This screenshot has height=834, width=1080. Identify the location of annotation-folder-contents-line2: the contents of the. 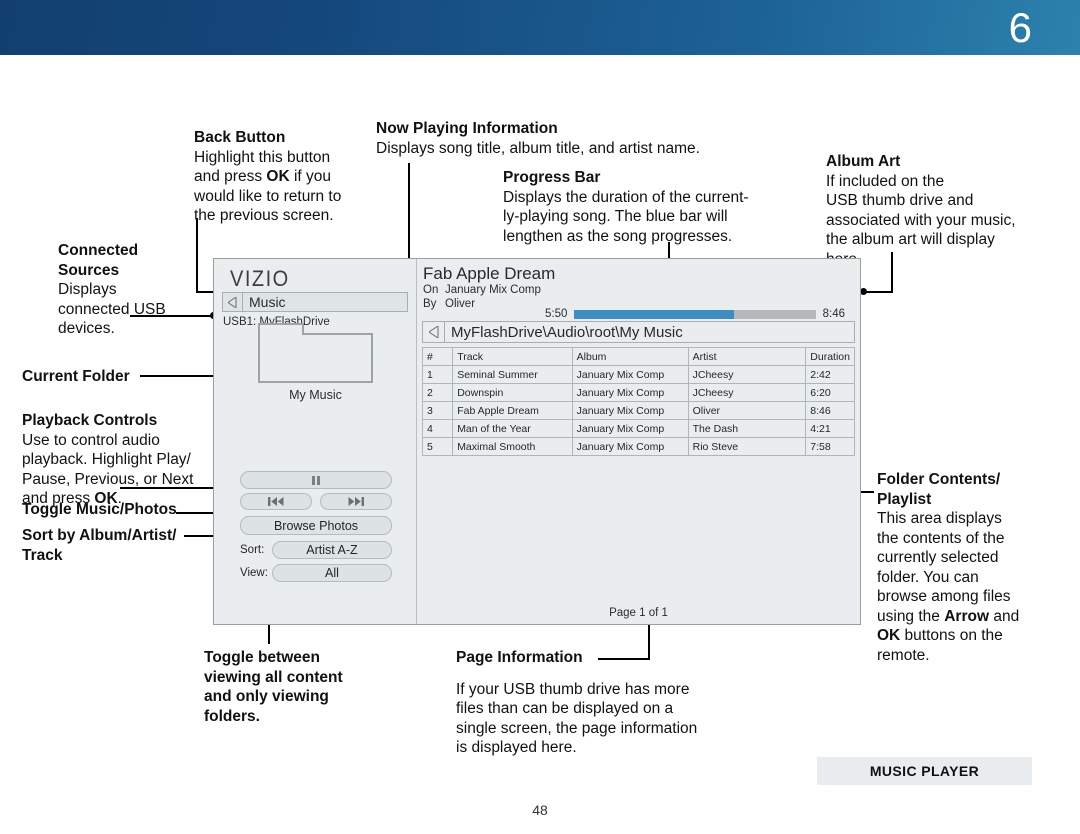
(941, 538).